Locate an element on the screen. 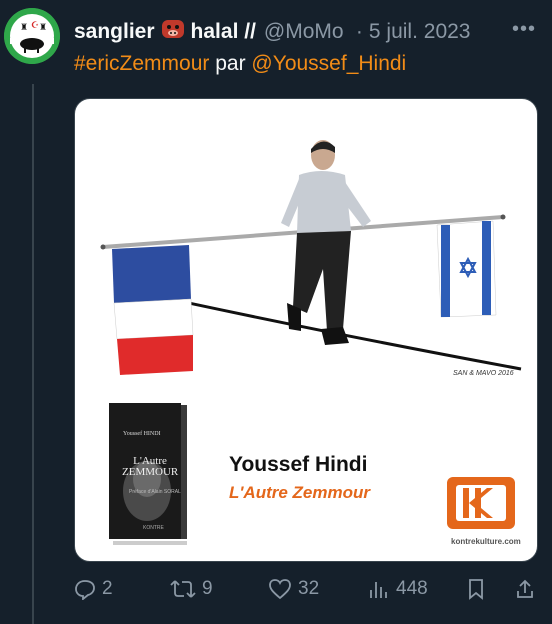 This screenshot has width=552, height=624. share-icon is located at coordinates (525, 588).